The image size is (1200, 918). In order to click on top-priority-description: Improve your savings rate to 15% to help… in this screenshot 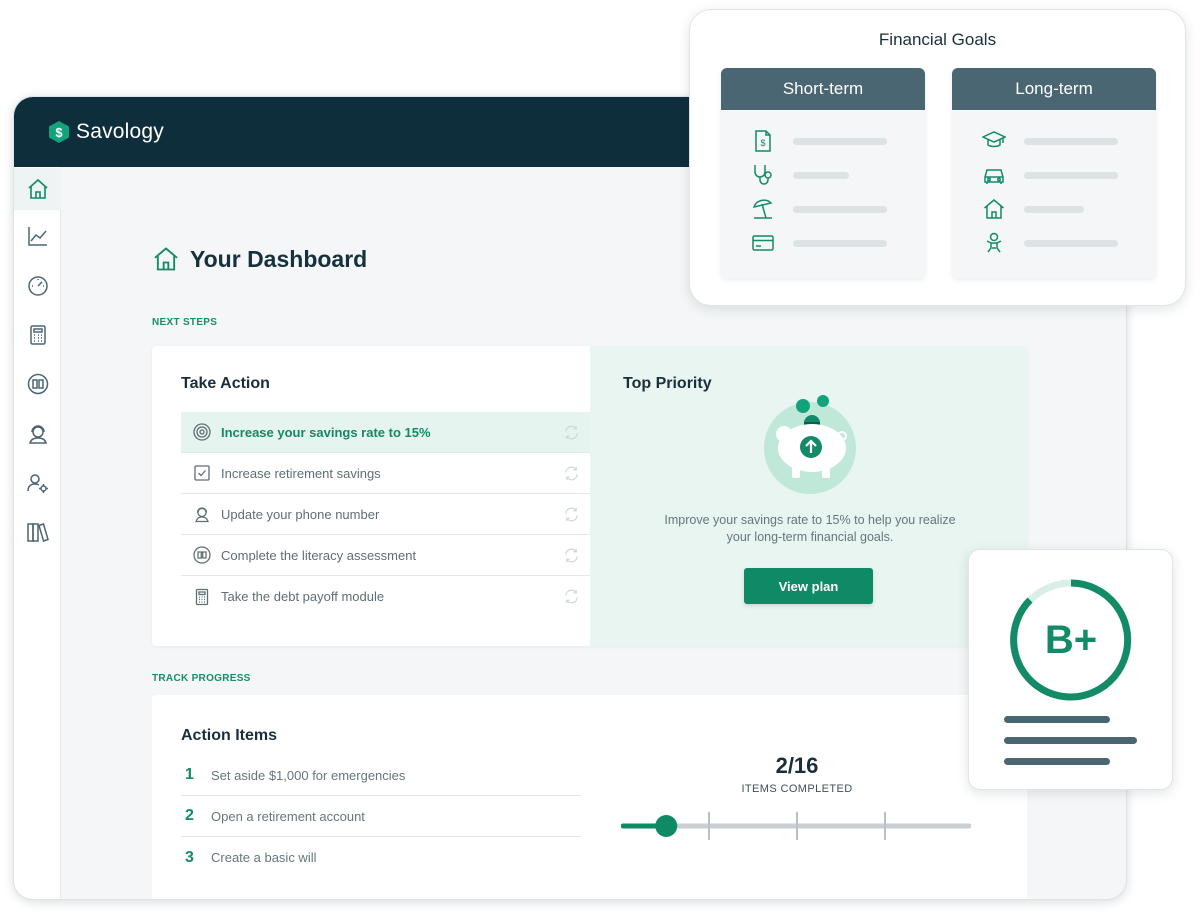, I will do `click(810, 528)`.